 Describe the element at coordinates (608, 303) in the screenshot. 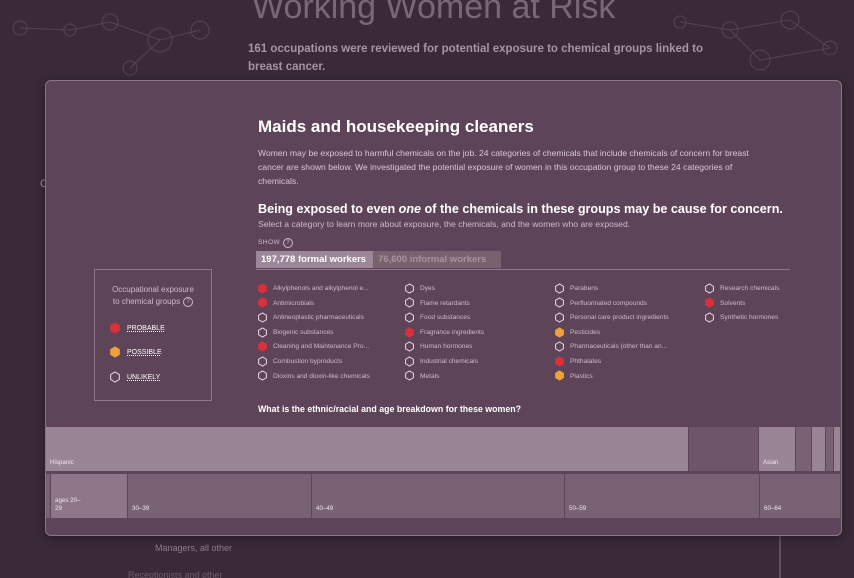

I see `chemical-group-label: Perfluorinated compounds` at that location.